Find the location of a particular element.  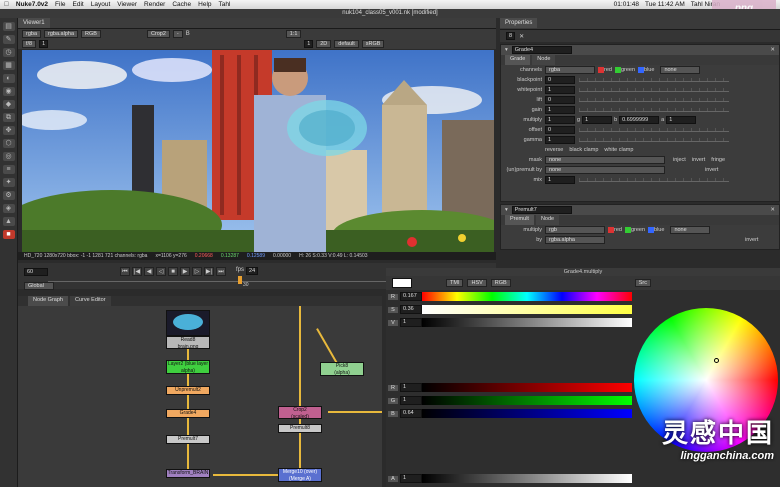

menu-tahl: Tahl is located at coordinates (225, 4).